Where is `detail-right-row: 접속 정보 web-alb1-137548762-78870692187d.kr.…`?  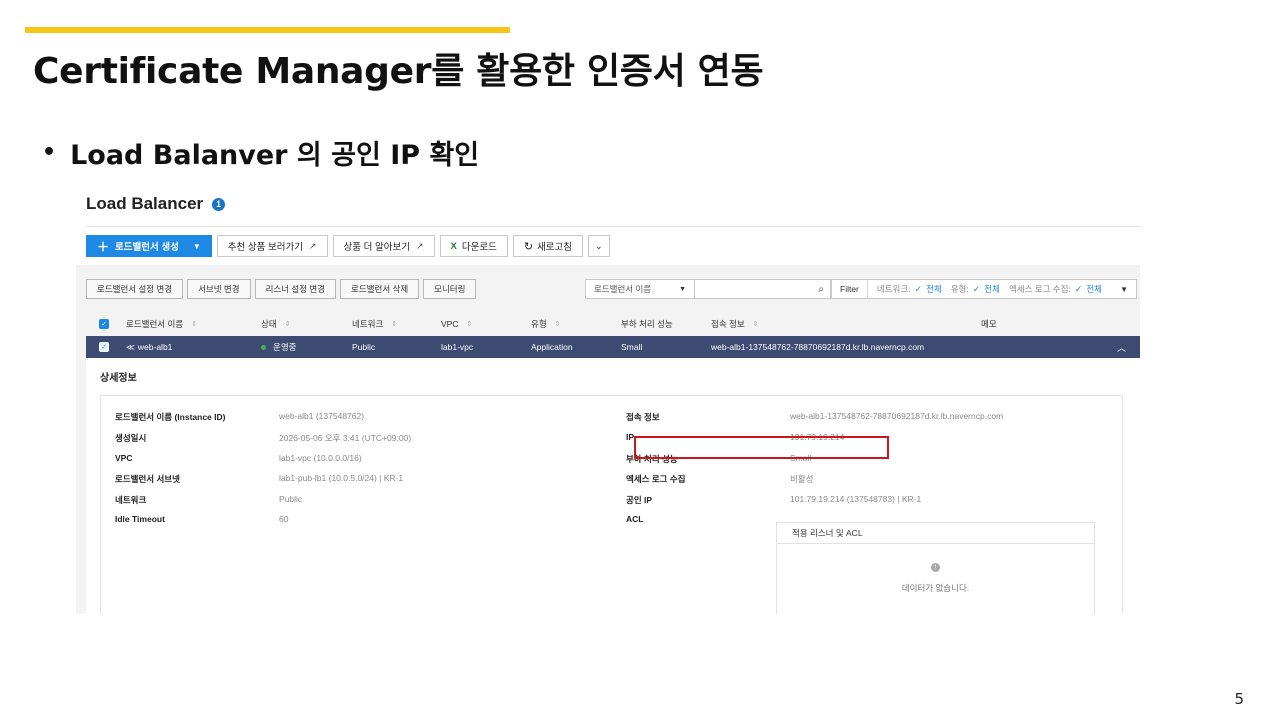
detail-right-row: 접속 정보 web-alb1-137548762-78870692187d.kr.… is located at coordinates (814, 417).